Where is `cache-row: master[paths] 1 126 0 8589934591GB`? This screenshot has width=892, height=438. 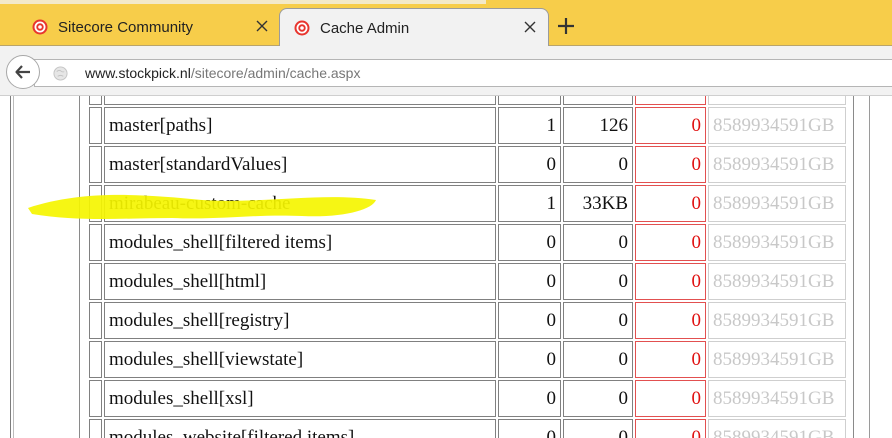 cache-row: master[paths] 1 126 0 8589934591GB is located at coordinates (467, 125).